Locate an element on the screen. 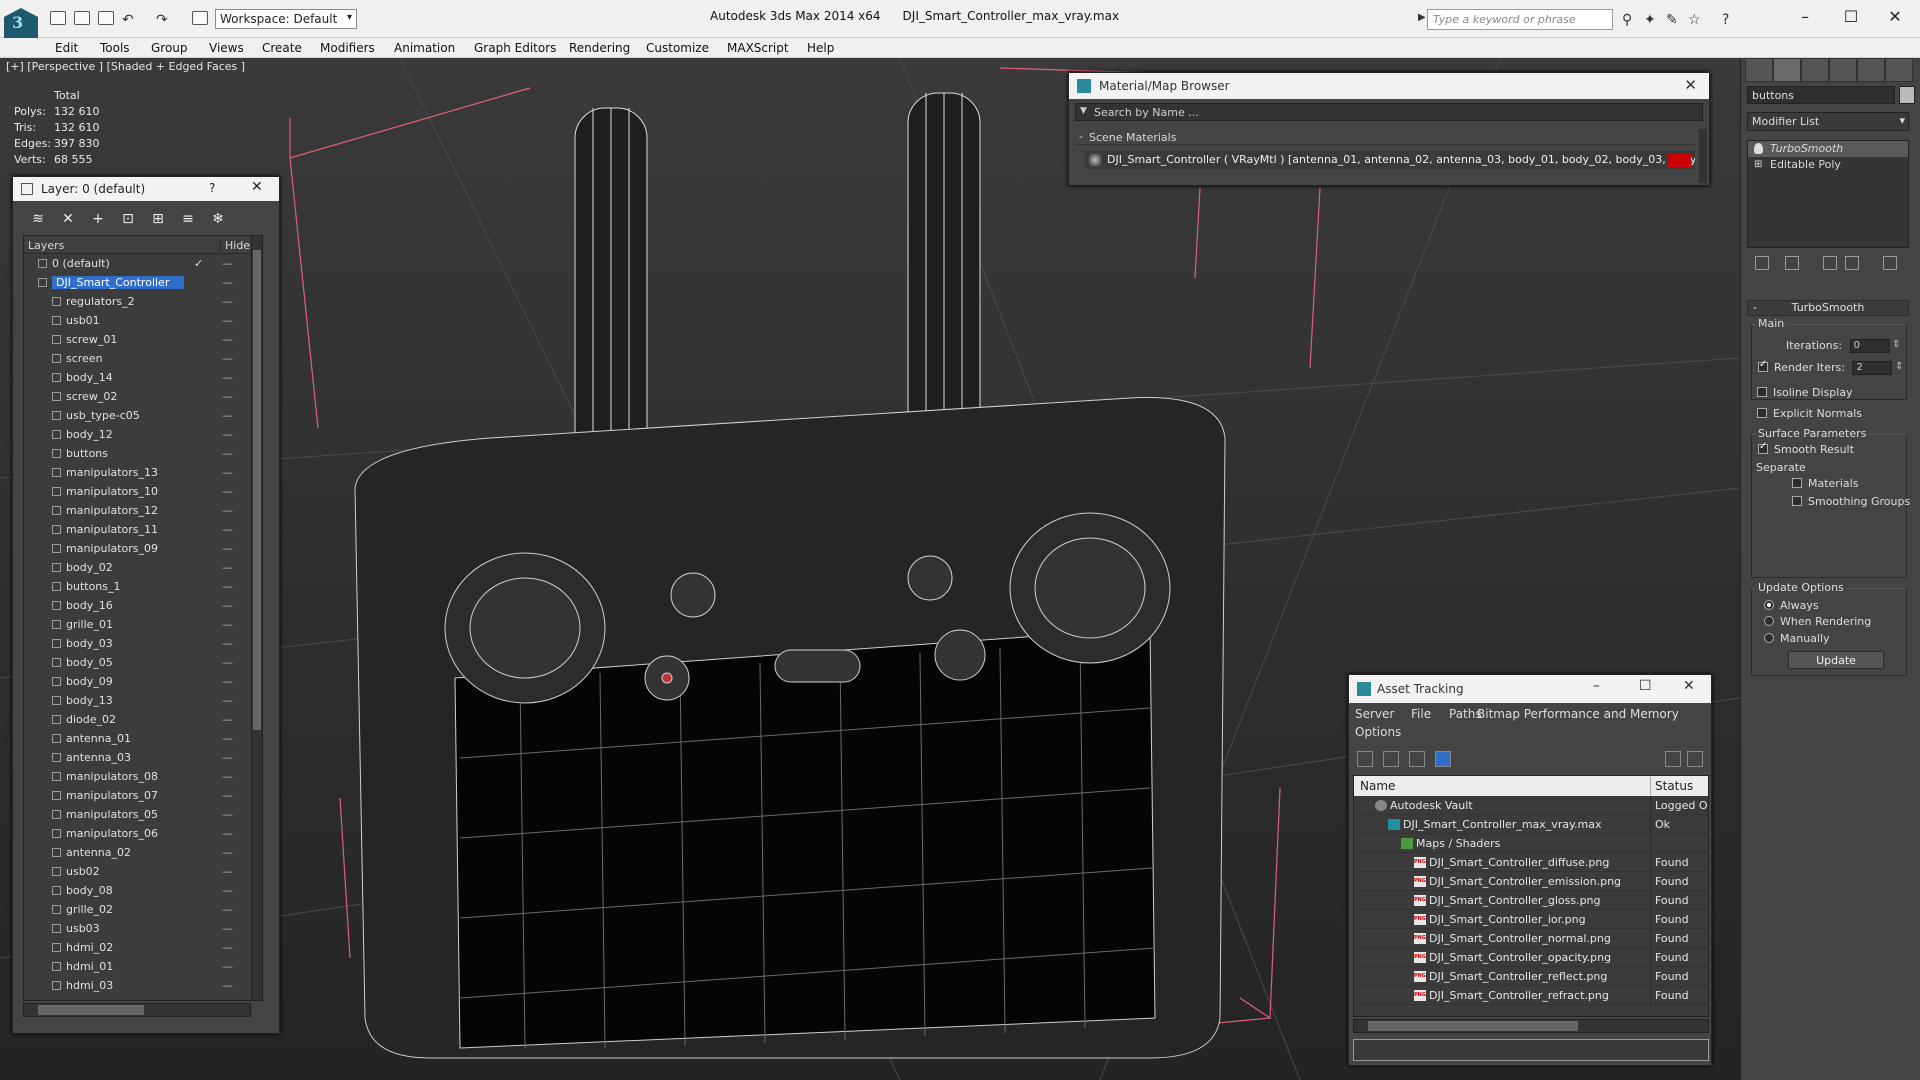 This screenshot has width=1920, height=1080. asset-row: DJI_Smart_Controller_opacity.png Found is located at coordinates (1531, 957).